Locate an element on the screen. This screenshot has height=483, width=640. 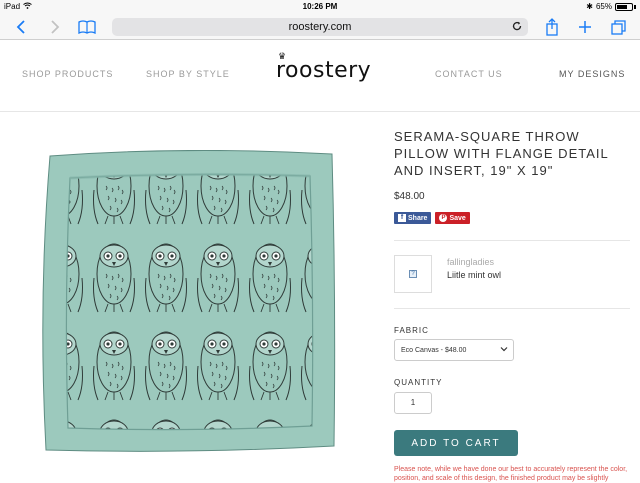
social-buttons: f Share P Save is located at coordinates (514, 218).